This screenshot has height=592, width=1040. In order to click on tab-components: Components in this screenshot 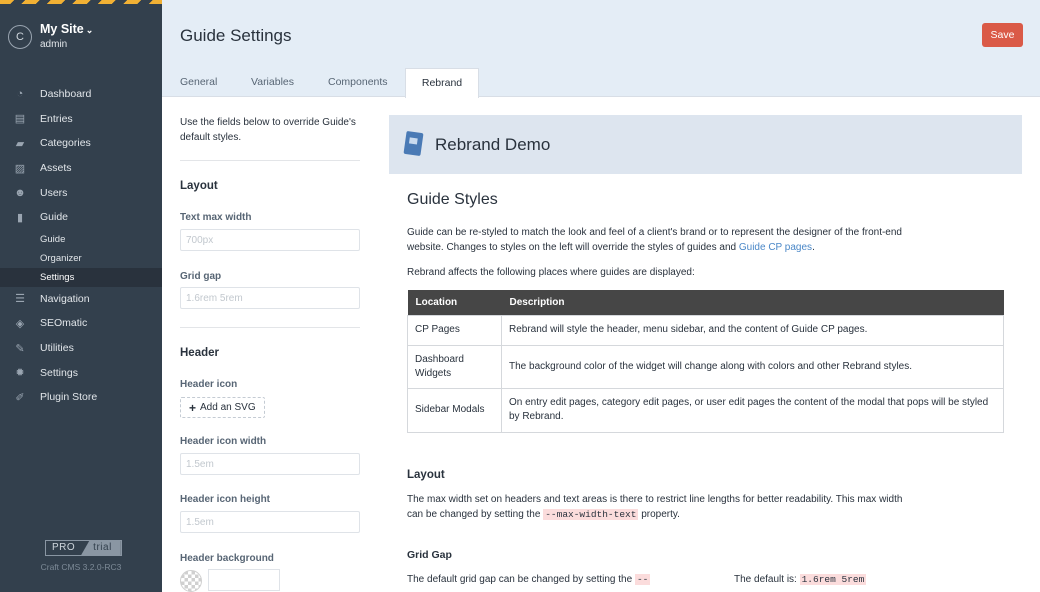, I will do `click(358, 82)`.